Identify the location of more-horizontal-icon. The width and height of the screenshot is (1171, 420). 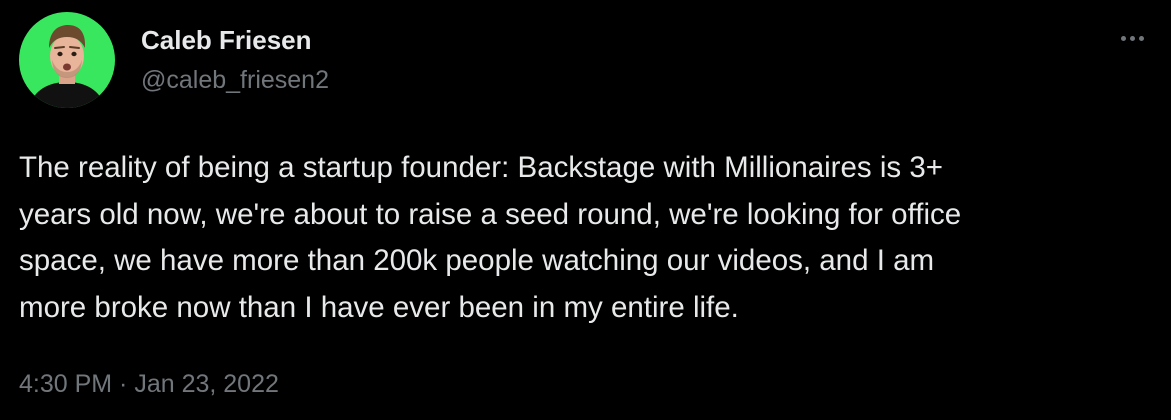
(1132, 38).